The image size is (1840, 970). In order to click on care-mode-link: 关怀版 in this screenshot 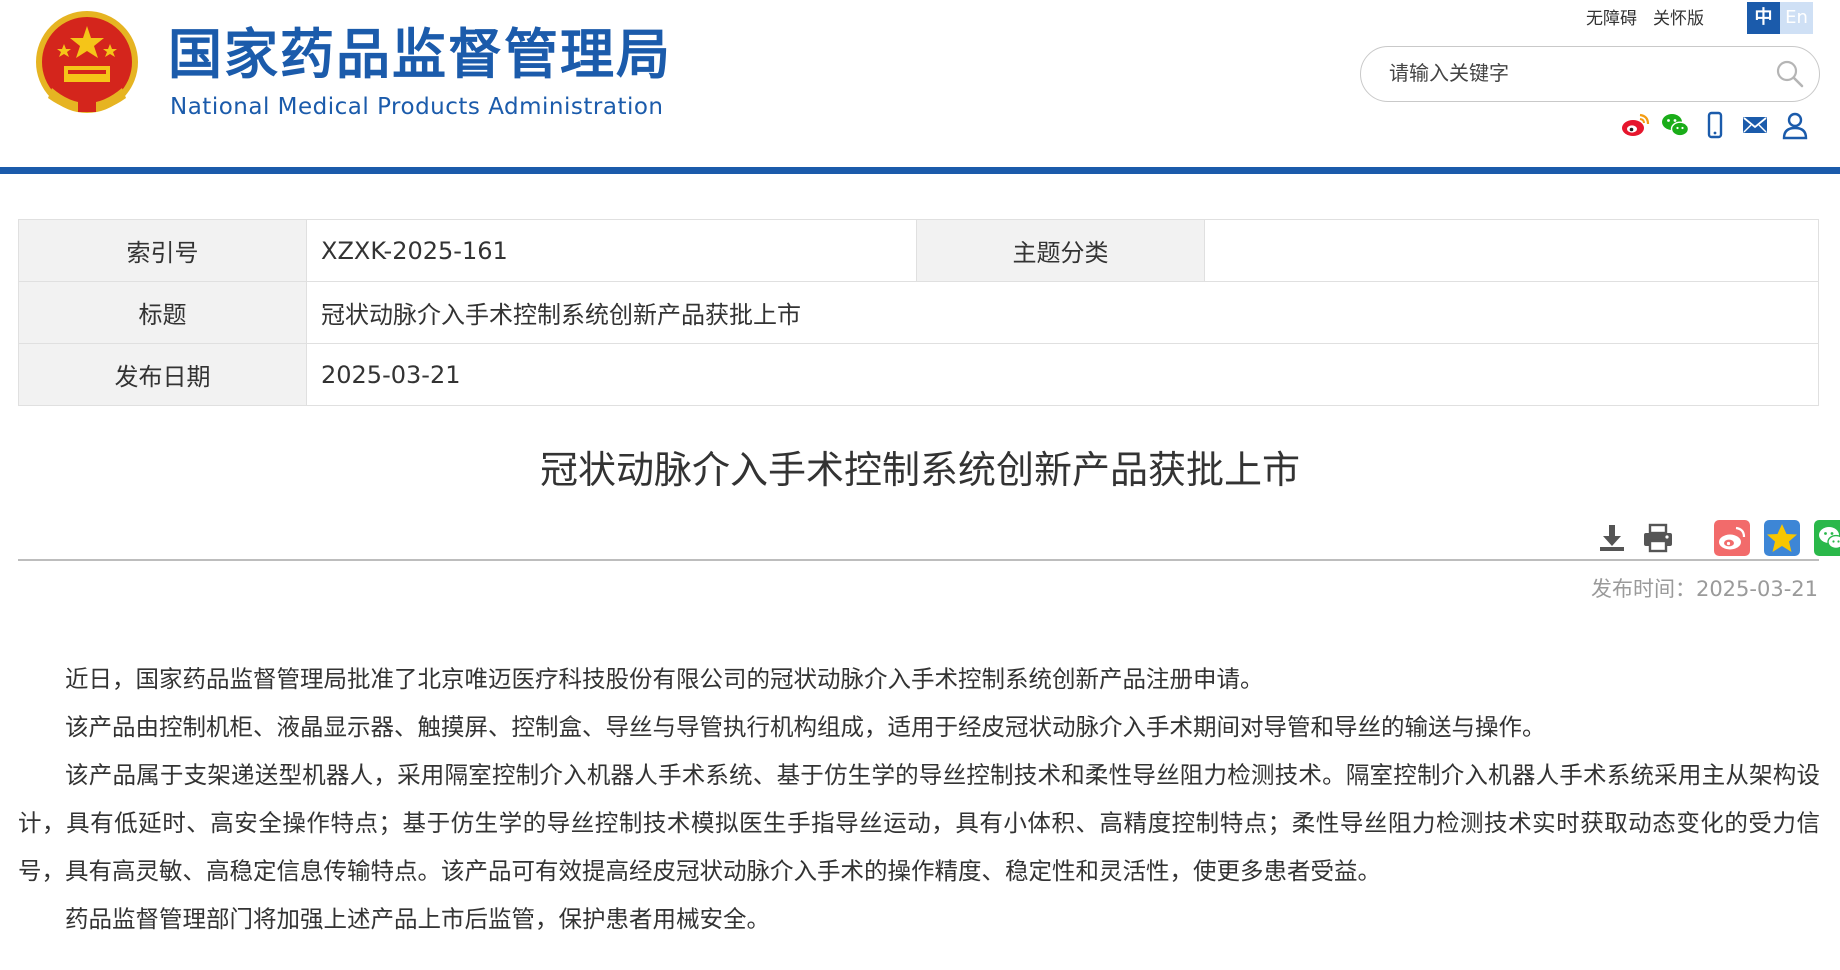, I will do `click(1678, 19)`.